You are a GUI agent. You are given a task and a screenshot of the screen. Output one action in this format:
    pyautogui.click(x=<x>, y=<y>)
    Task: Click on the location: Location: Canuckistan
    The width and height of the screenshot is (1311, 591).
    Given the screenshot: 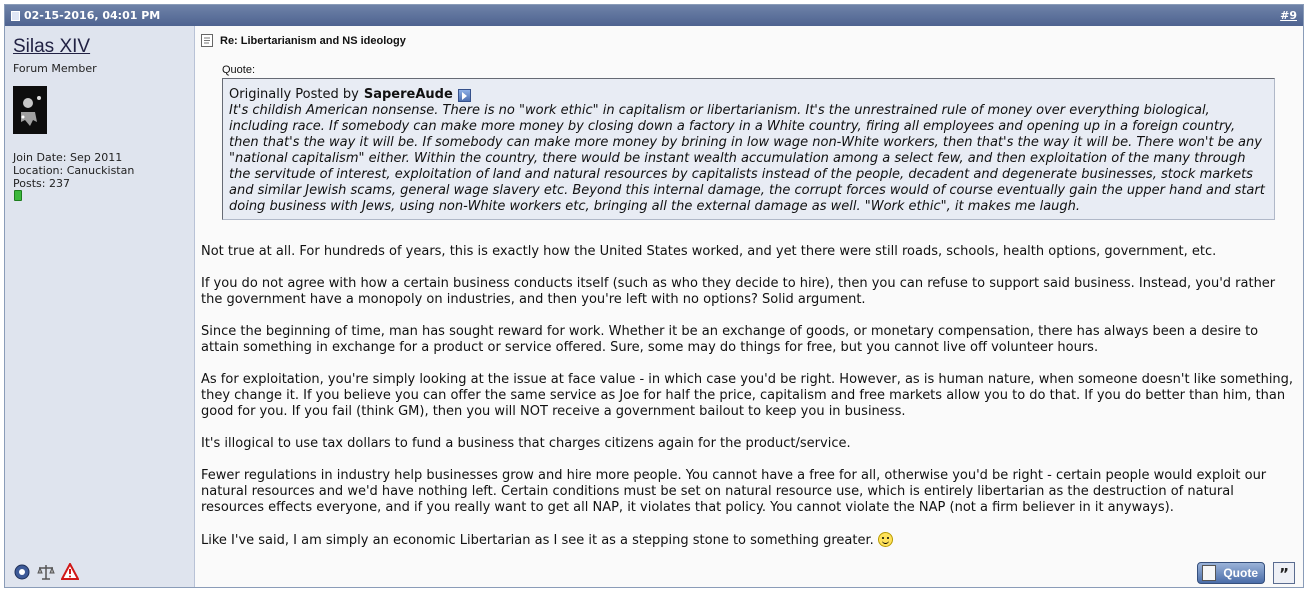 What is the action you would take?
    pyautogui.click(x=74, y=170)
    